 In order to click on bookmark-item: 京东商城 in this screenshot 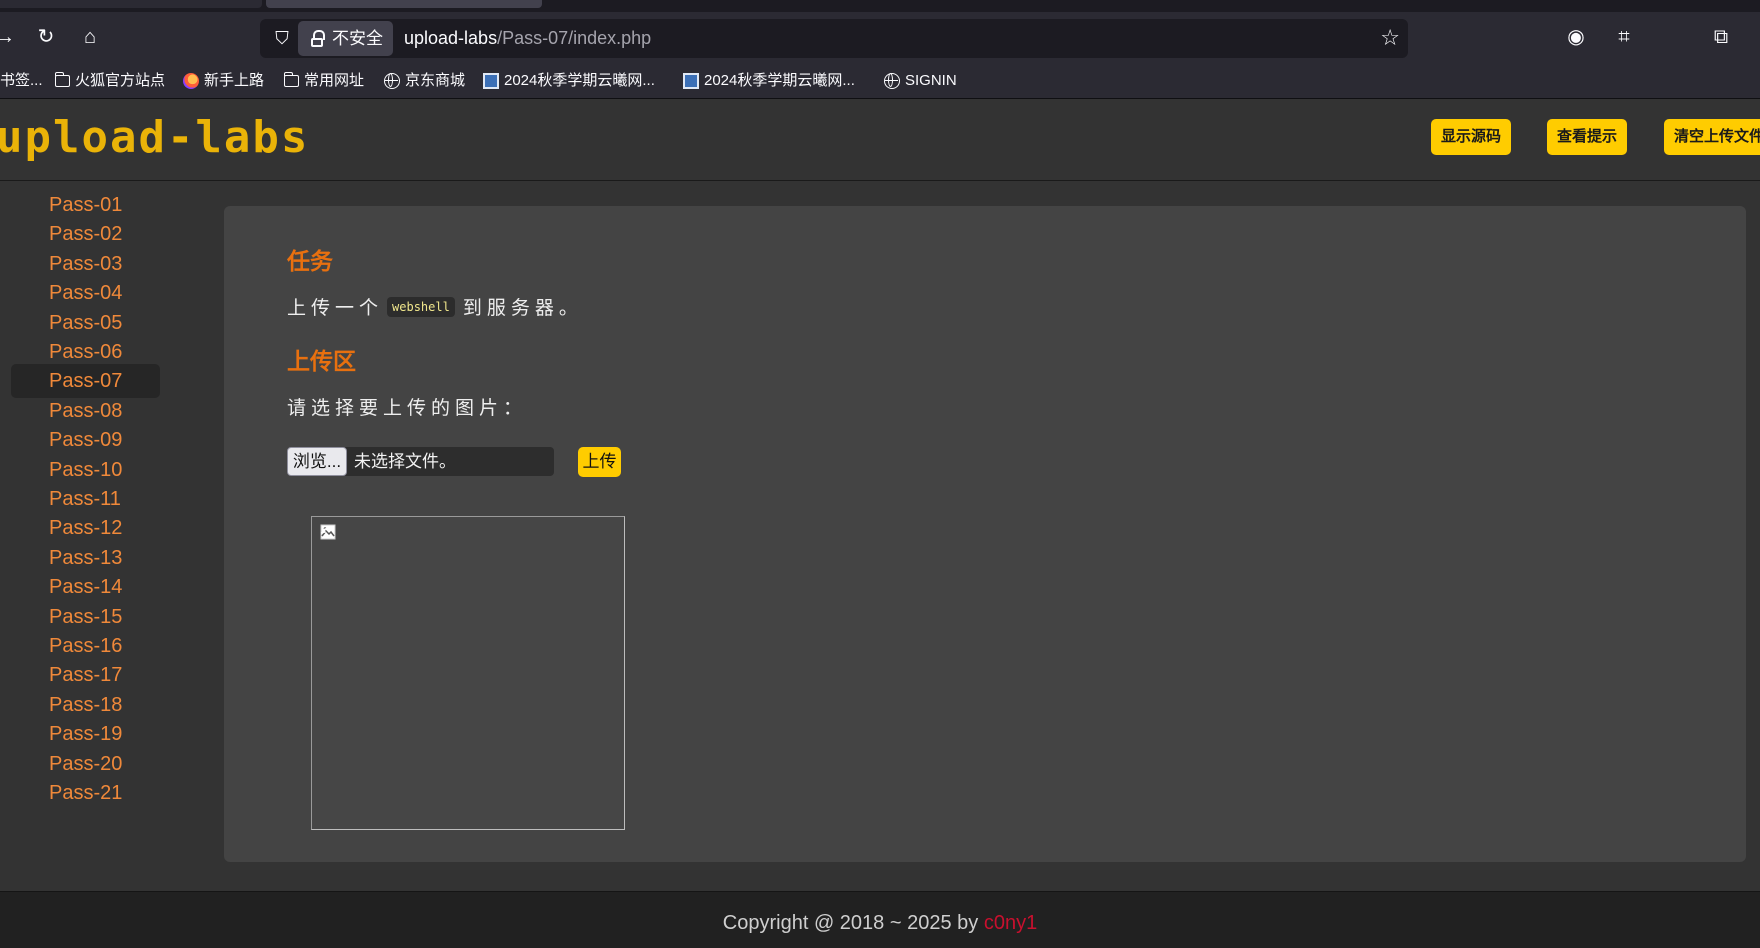, I will do `click(424, 81)`.